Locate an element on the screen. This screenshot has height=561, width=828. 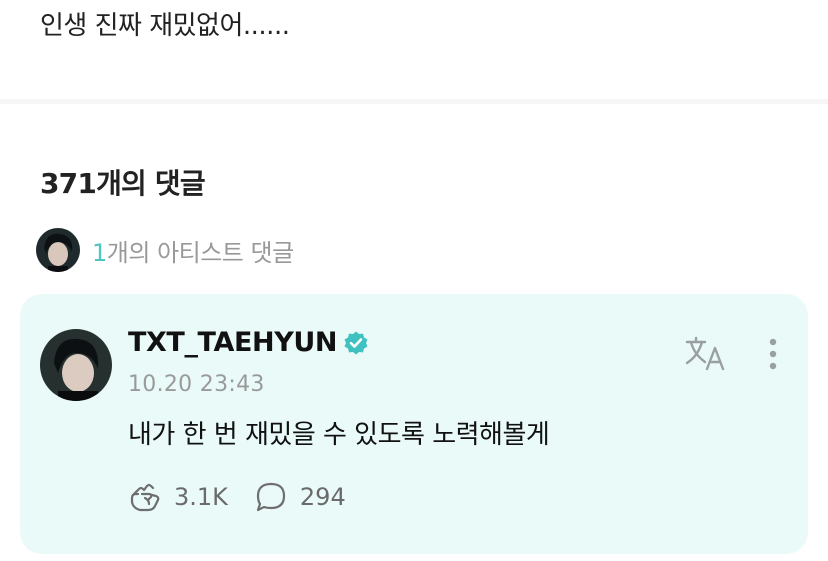
comment-count-suffix: 개의 댓글 is located at coordinates (151, 183).